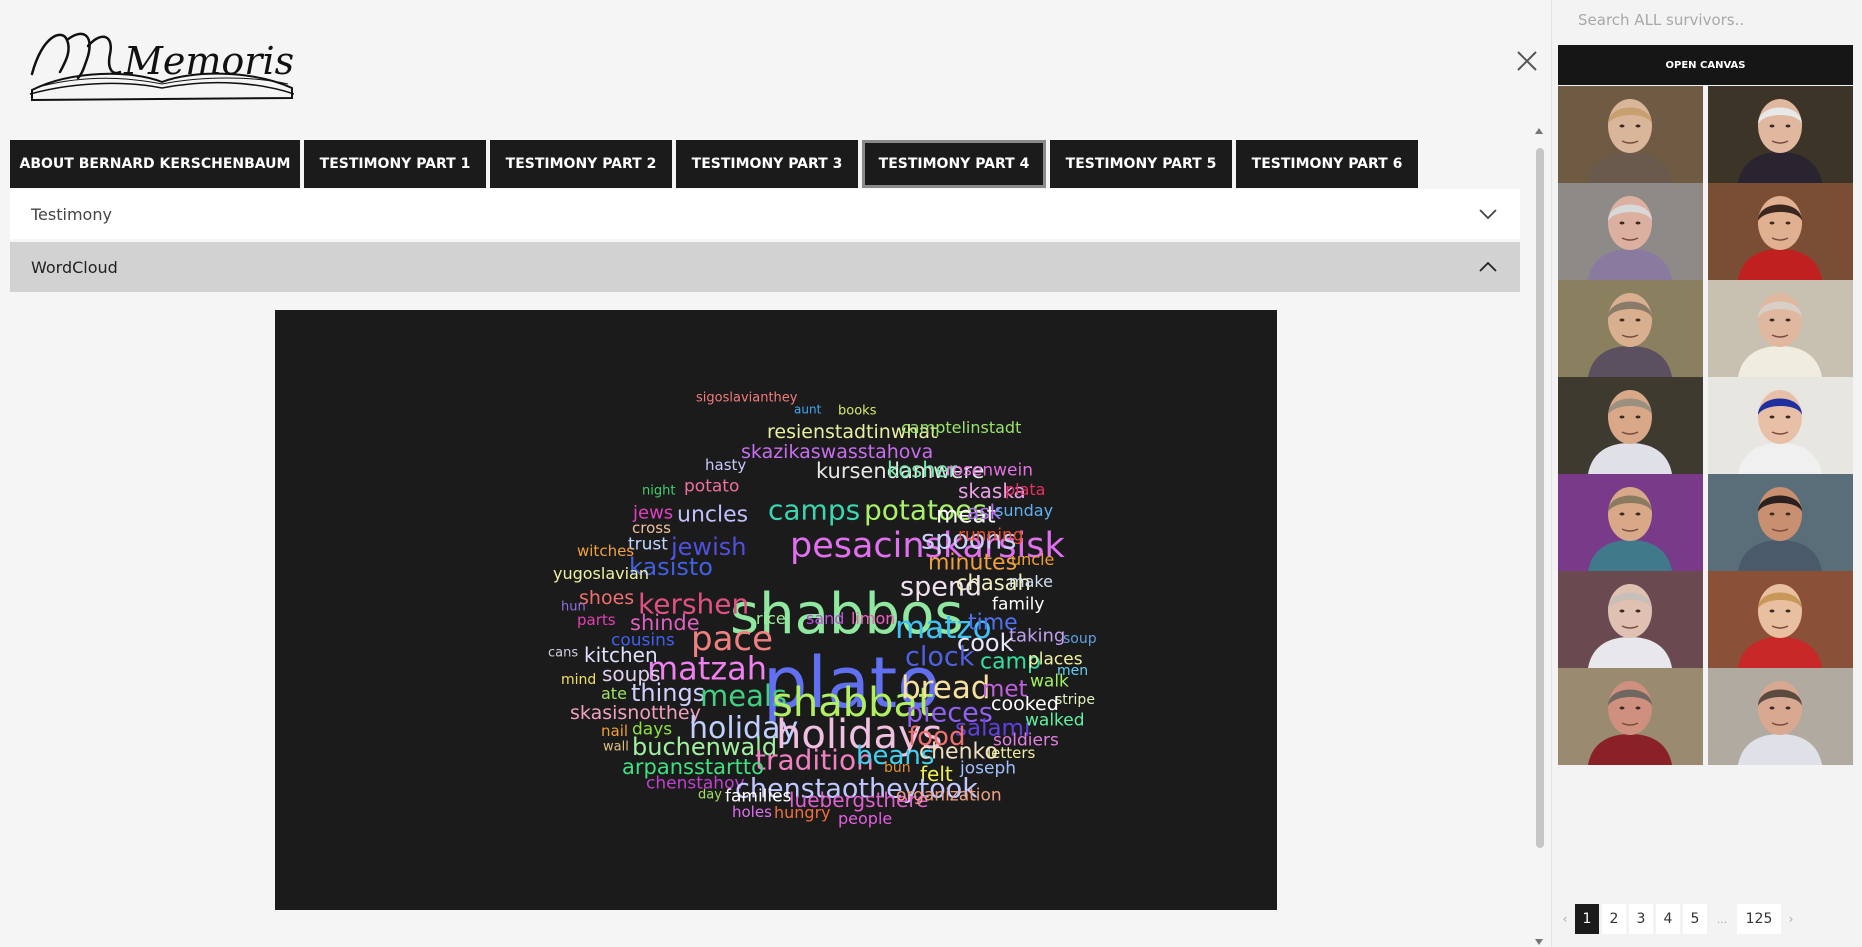 Image resolution: width=1862 pixels, height=947 pixels. What do you see at coordinates (949, 796) in the screenshot?
I see `wordcloud-word: organization` at bounding box center [949, 796].